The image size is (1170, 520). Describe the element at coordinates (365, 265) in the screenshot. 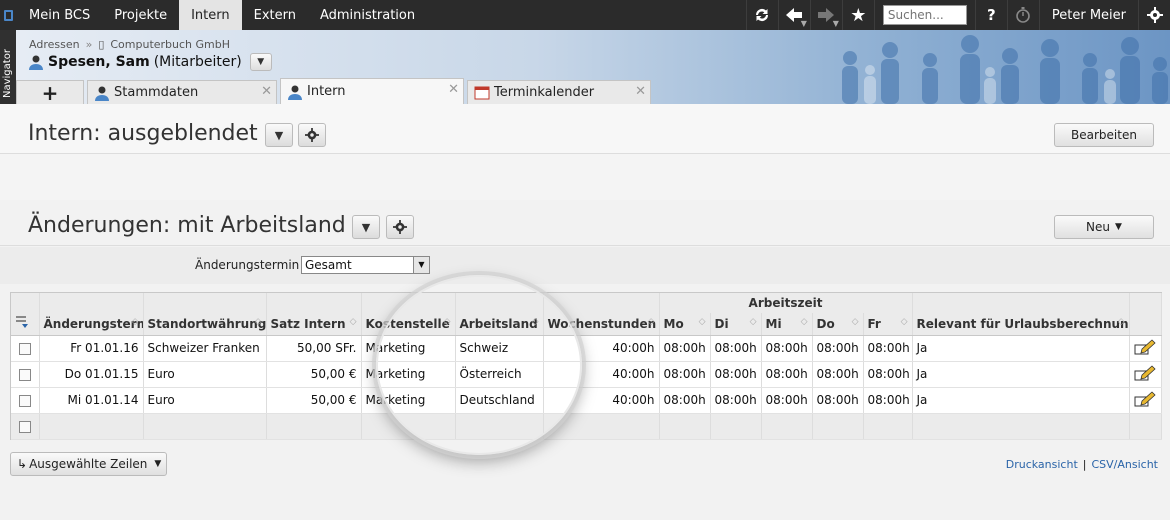

I see `filter-select: Gesamt ▼` at that location.